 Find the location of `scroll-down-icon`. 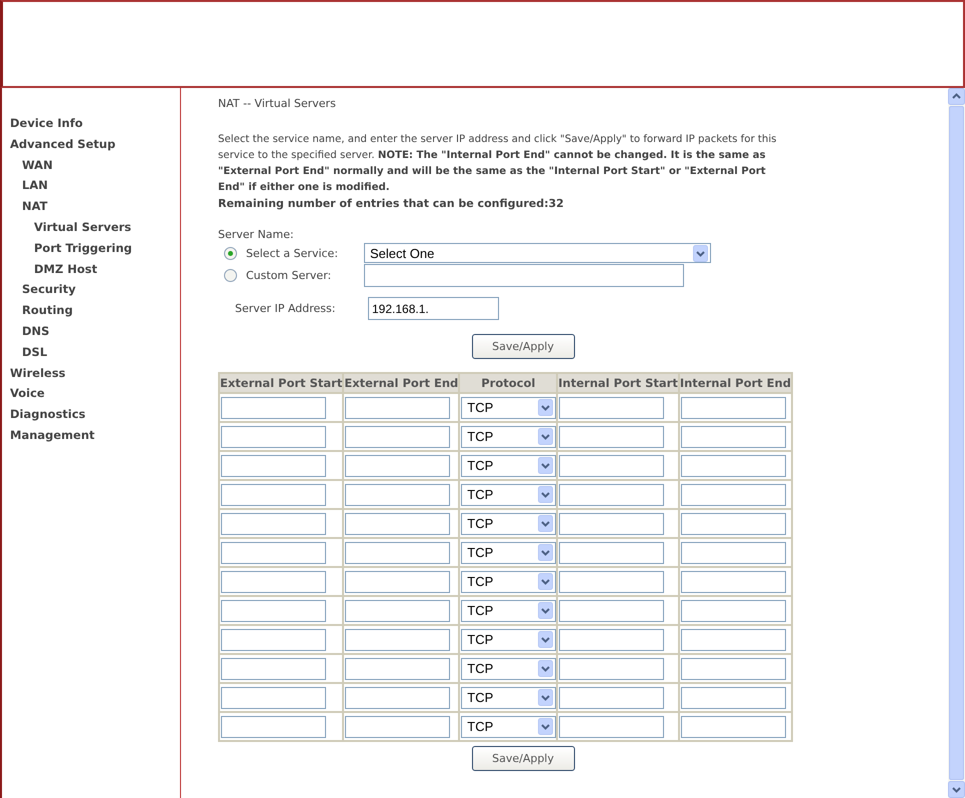

scroll-down-icon is located at coordinates (956, 789).